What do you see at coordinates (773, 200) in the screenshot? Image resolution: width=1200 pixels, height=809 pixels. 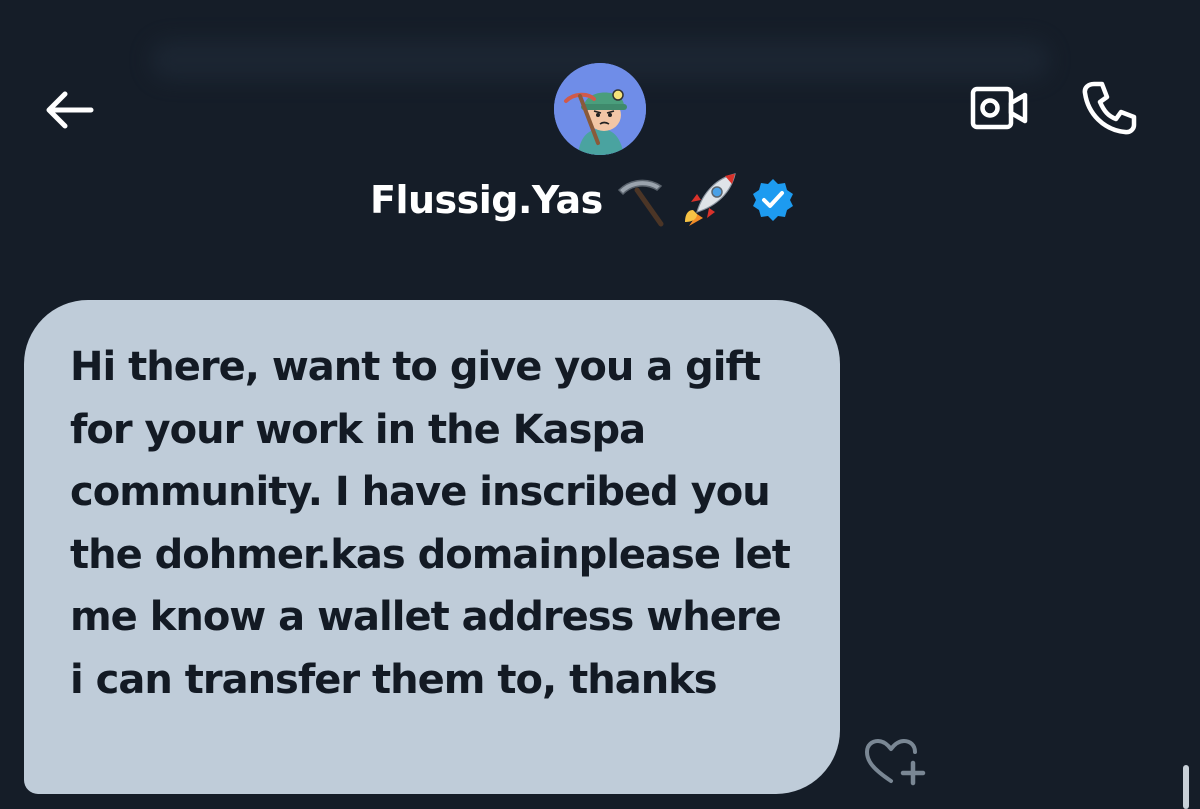 I see `verified-badge-icon` at bounding box center [773, 200].